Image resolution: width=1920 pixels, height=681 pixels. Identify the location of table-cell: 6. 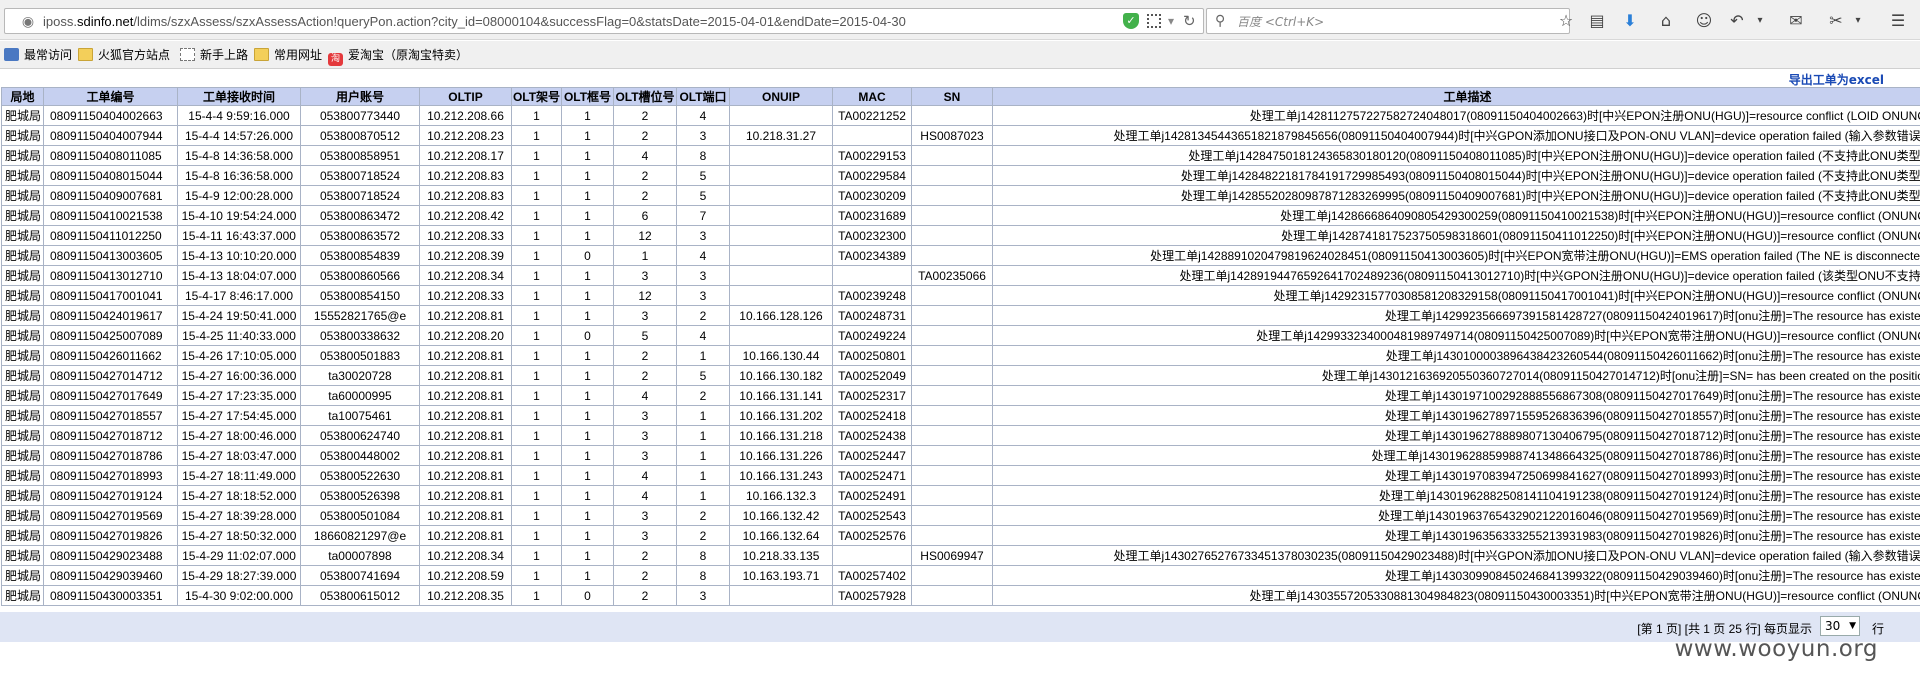
(645, 215).